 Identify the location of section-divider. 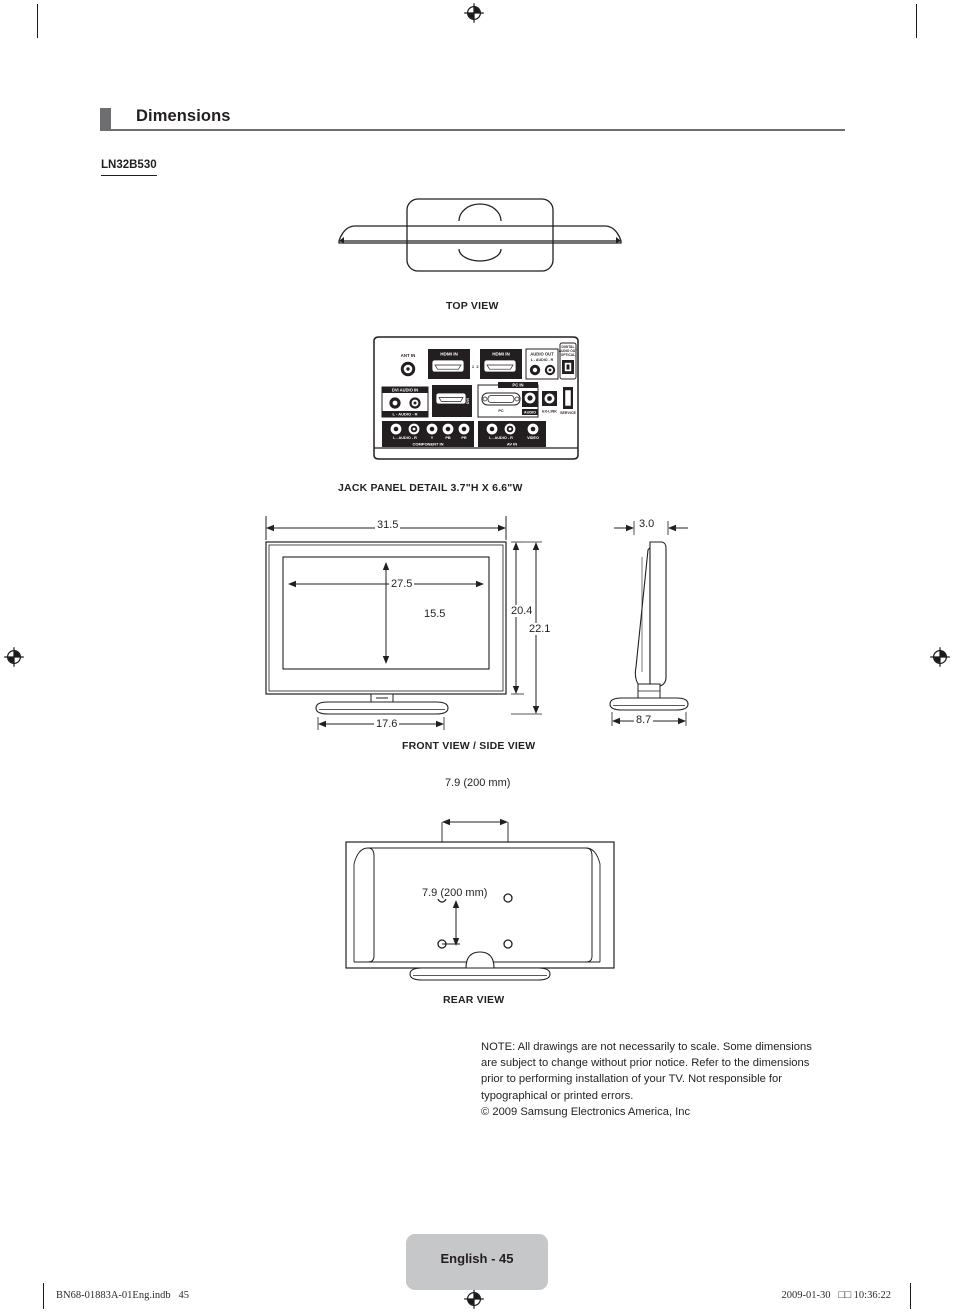
(472, 130).